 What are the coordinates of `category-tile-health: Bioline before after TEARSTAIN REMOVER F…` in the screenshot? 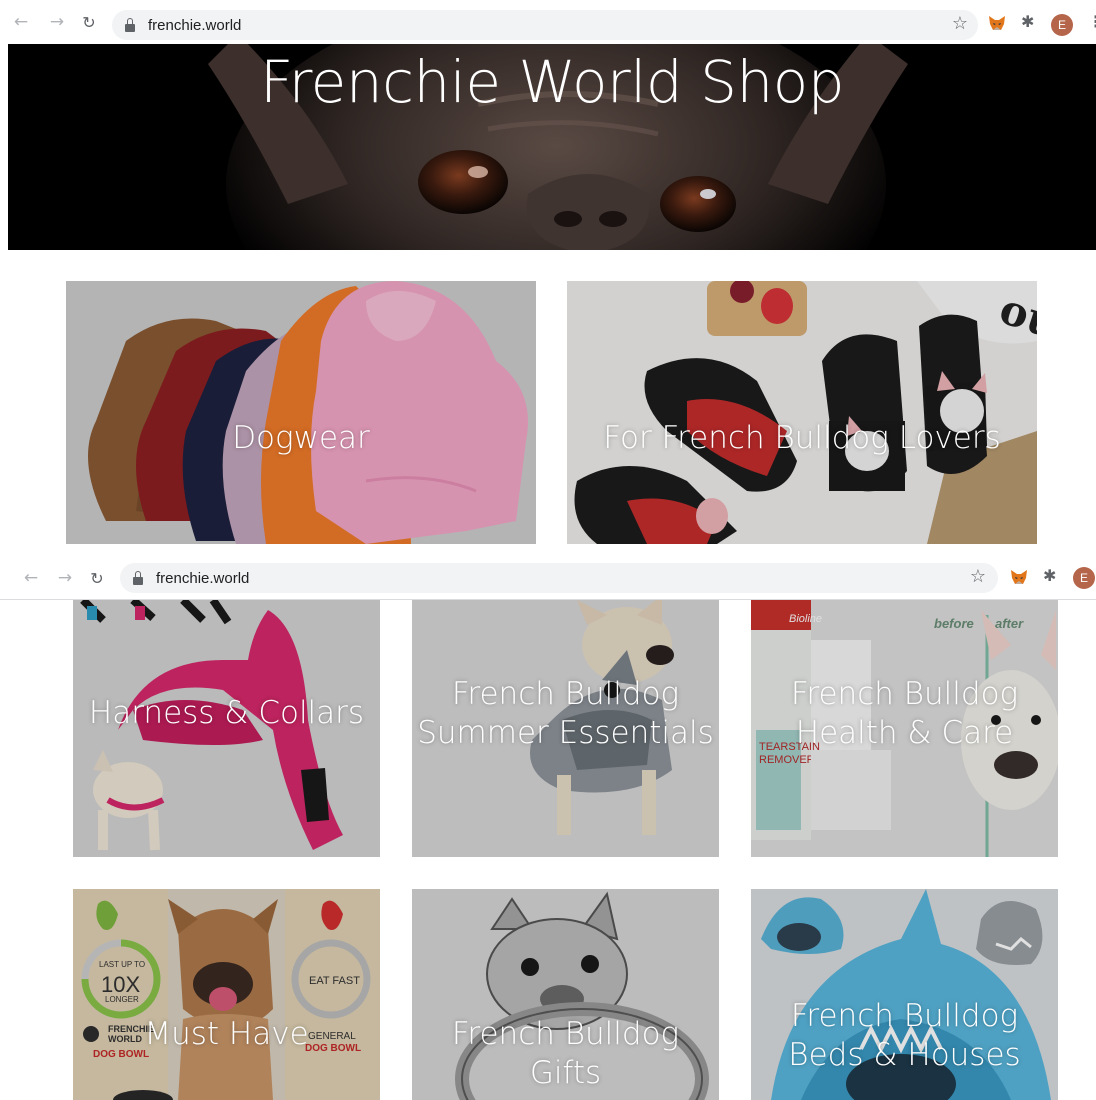 It's located at (904, 728).